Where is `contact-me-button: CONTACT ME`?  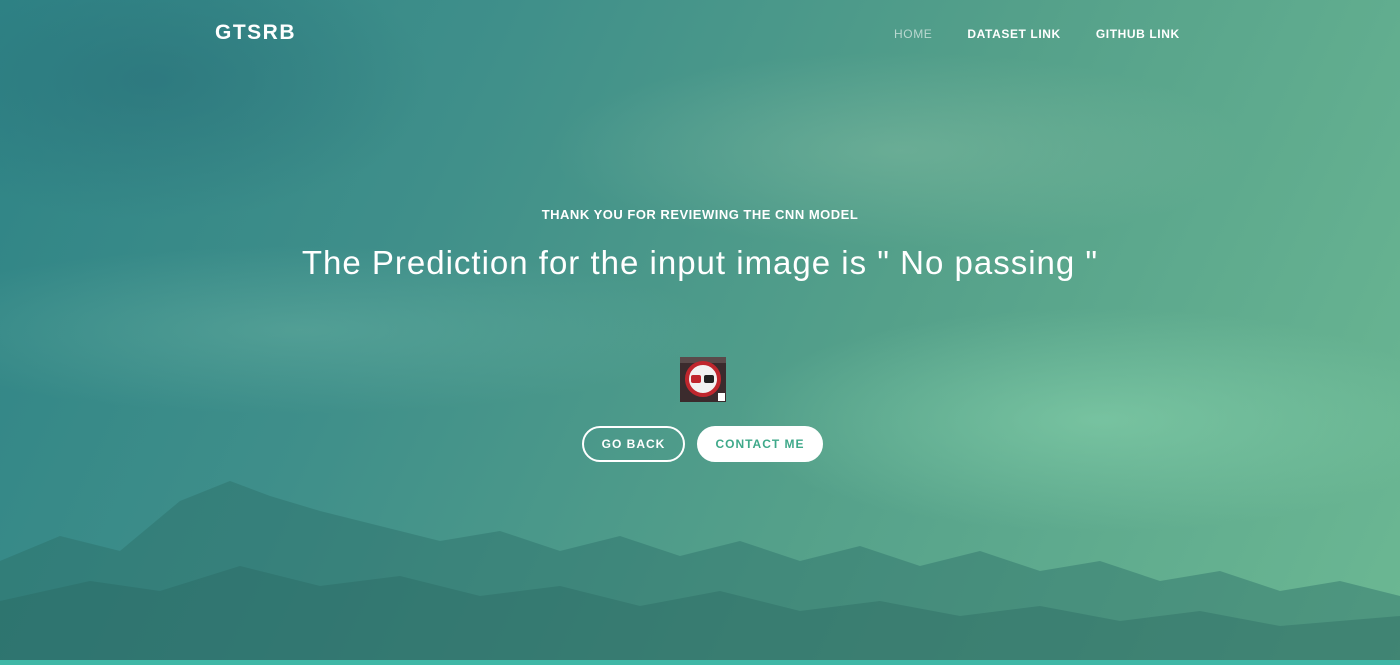
contact-me-button: CONTACT ME is located at coordinates (760, 444).